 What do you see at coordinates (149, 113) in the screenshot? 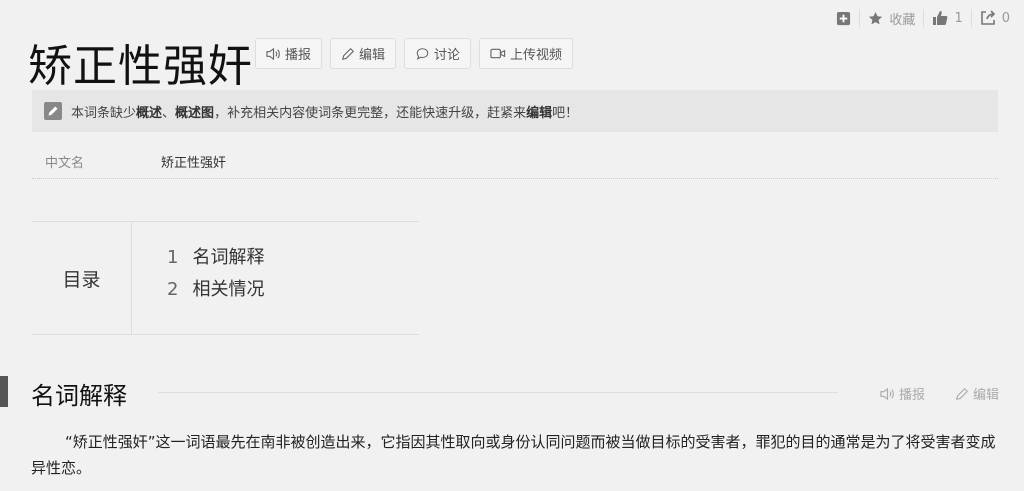
I see `notice-missing-summary: 概述` at bounding box center [149, 113].